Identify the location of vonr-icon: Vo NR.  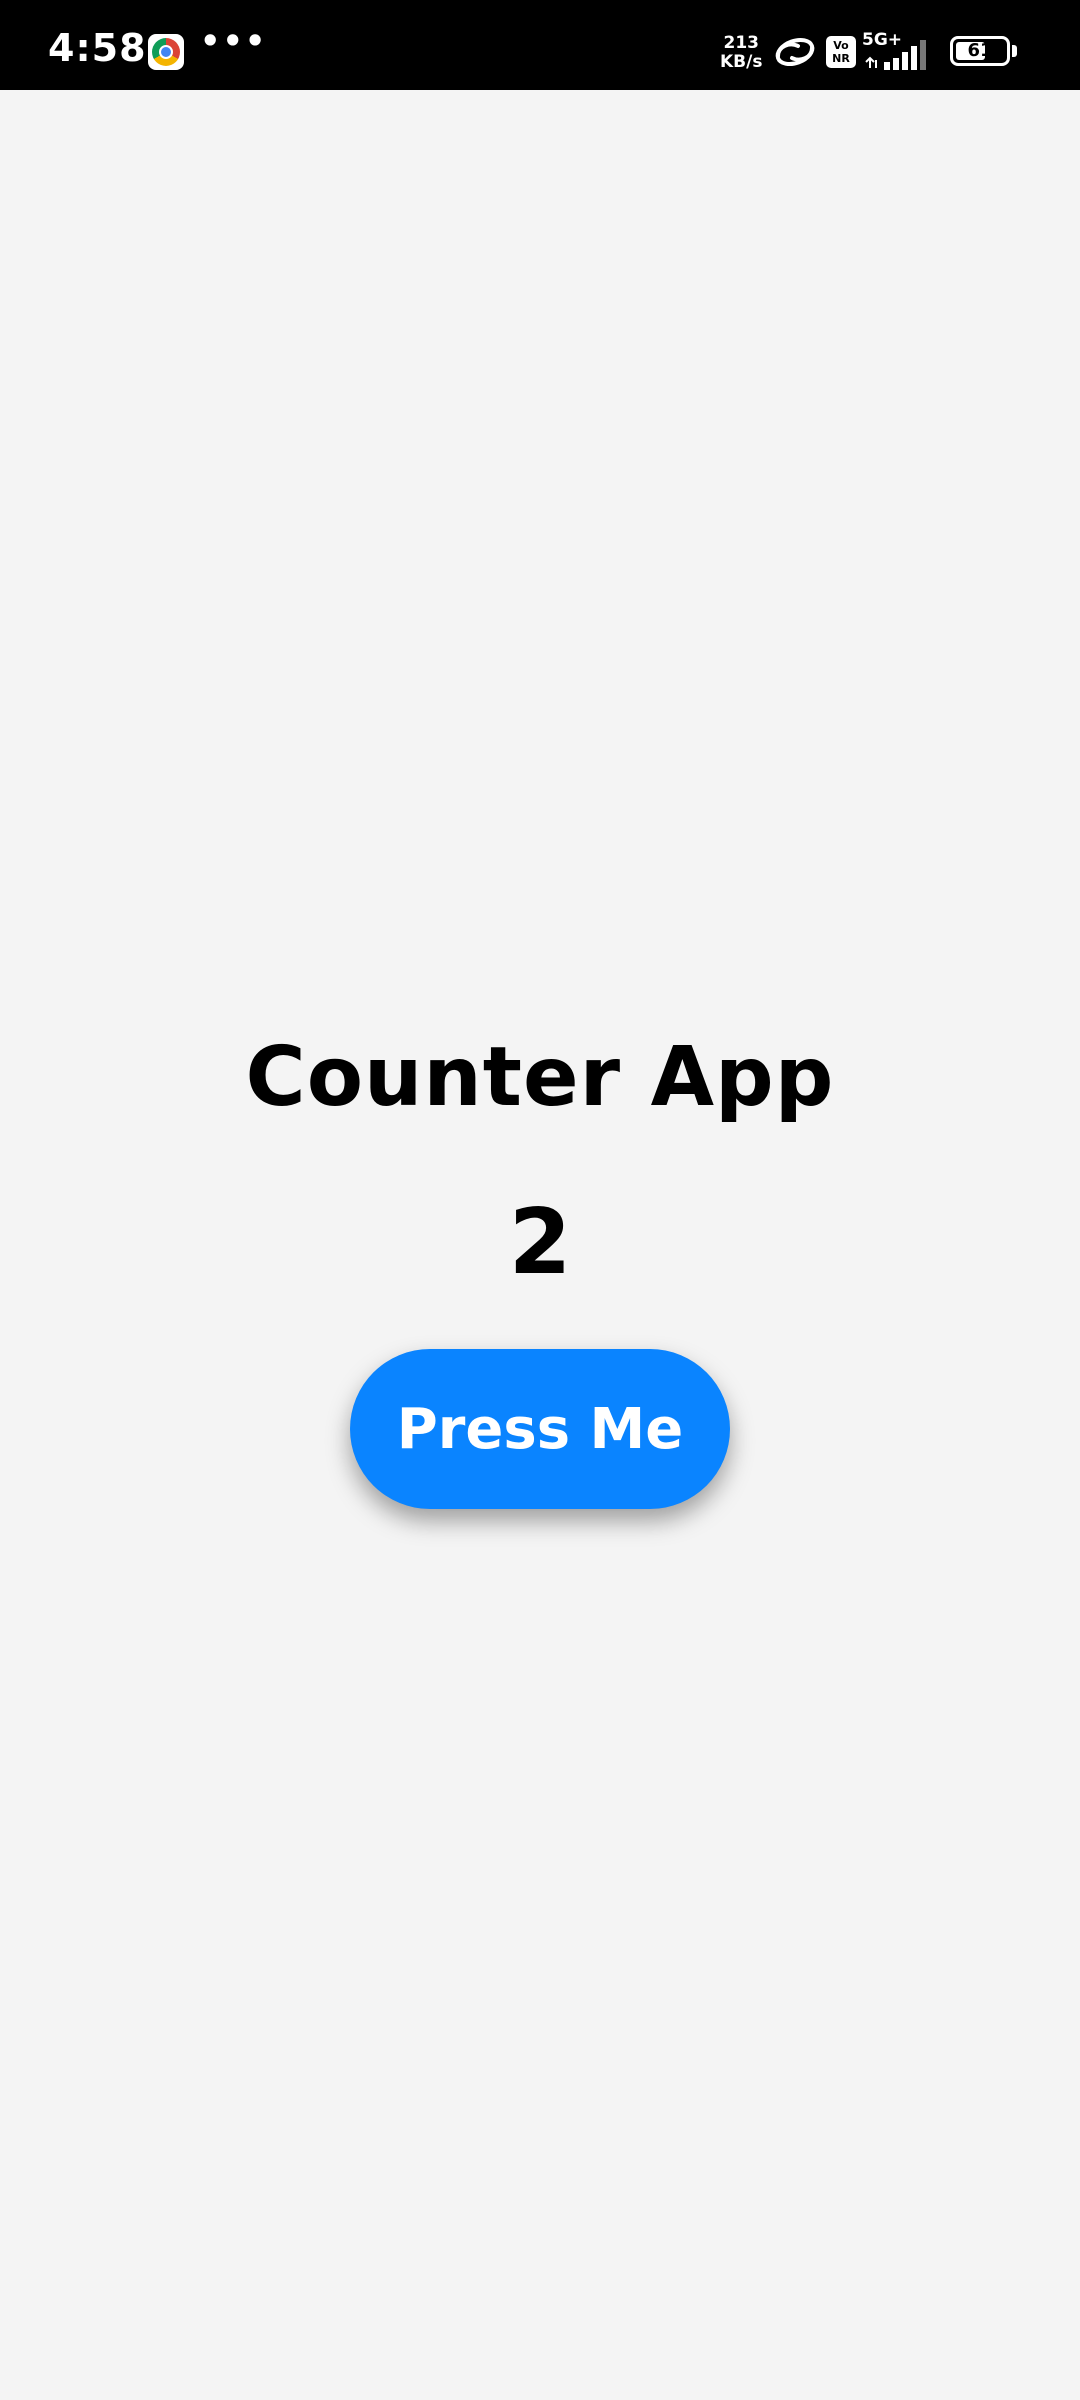
(841, 52).